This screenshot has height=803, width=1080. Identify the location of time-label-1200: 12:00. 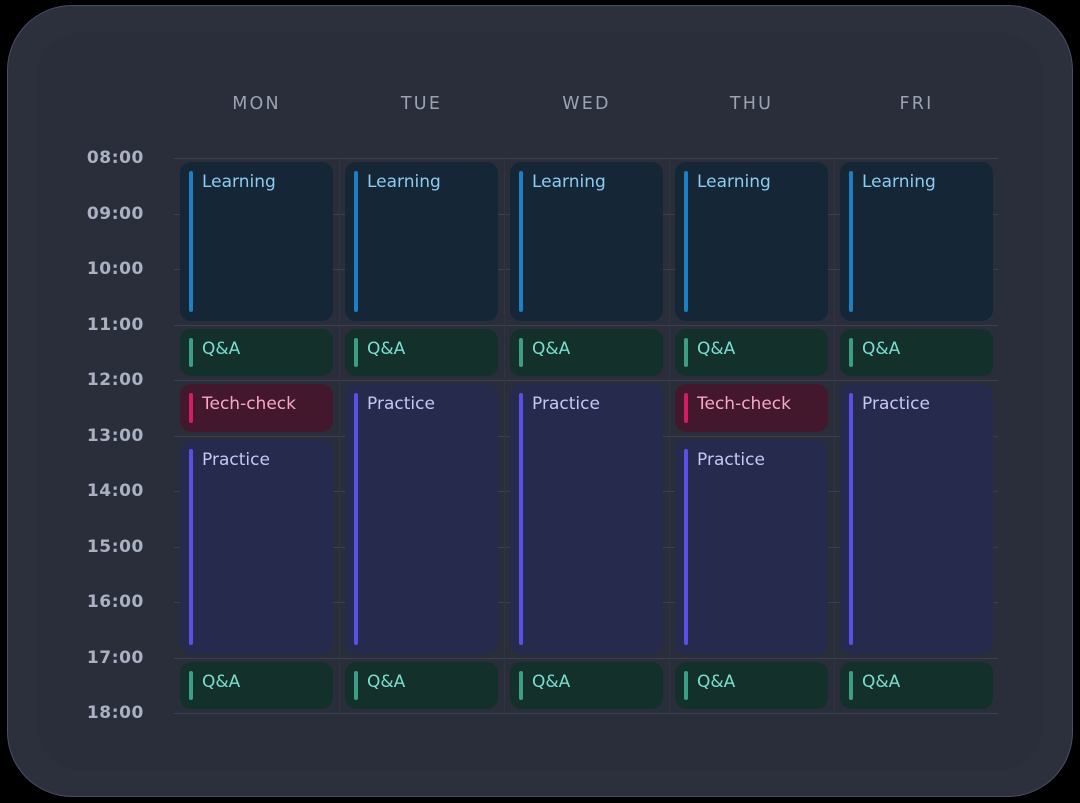
(115, 380).